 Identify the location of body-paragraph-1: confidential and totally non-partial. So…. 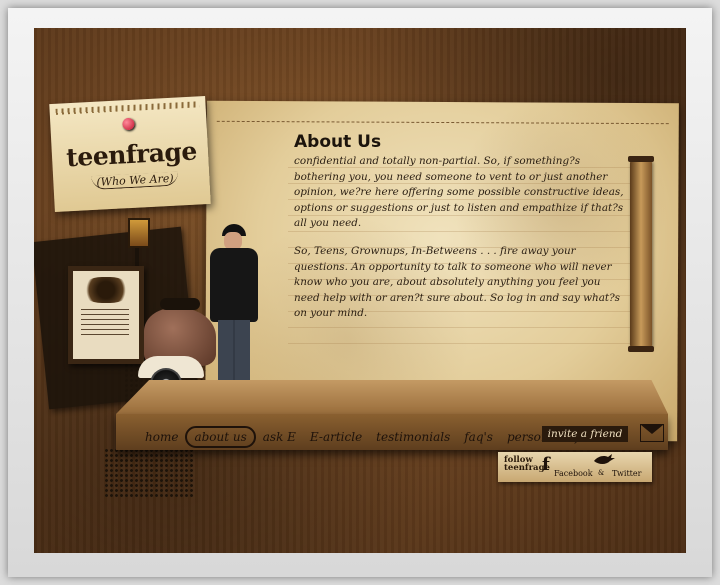
(459, 192).